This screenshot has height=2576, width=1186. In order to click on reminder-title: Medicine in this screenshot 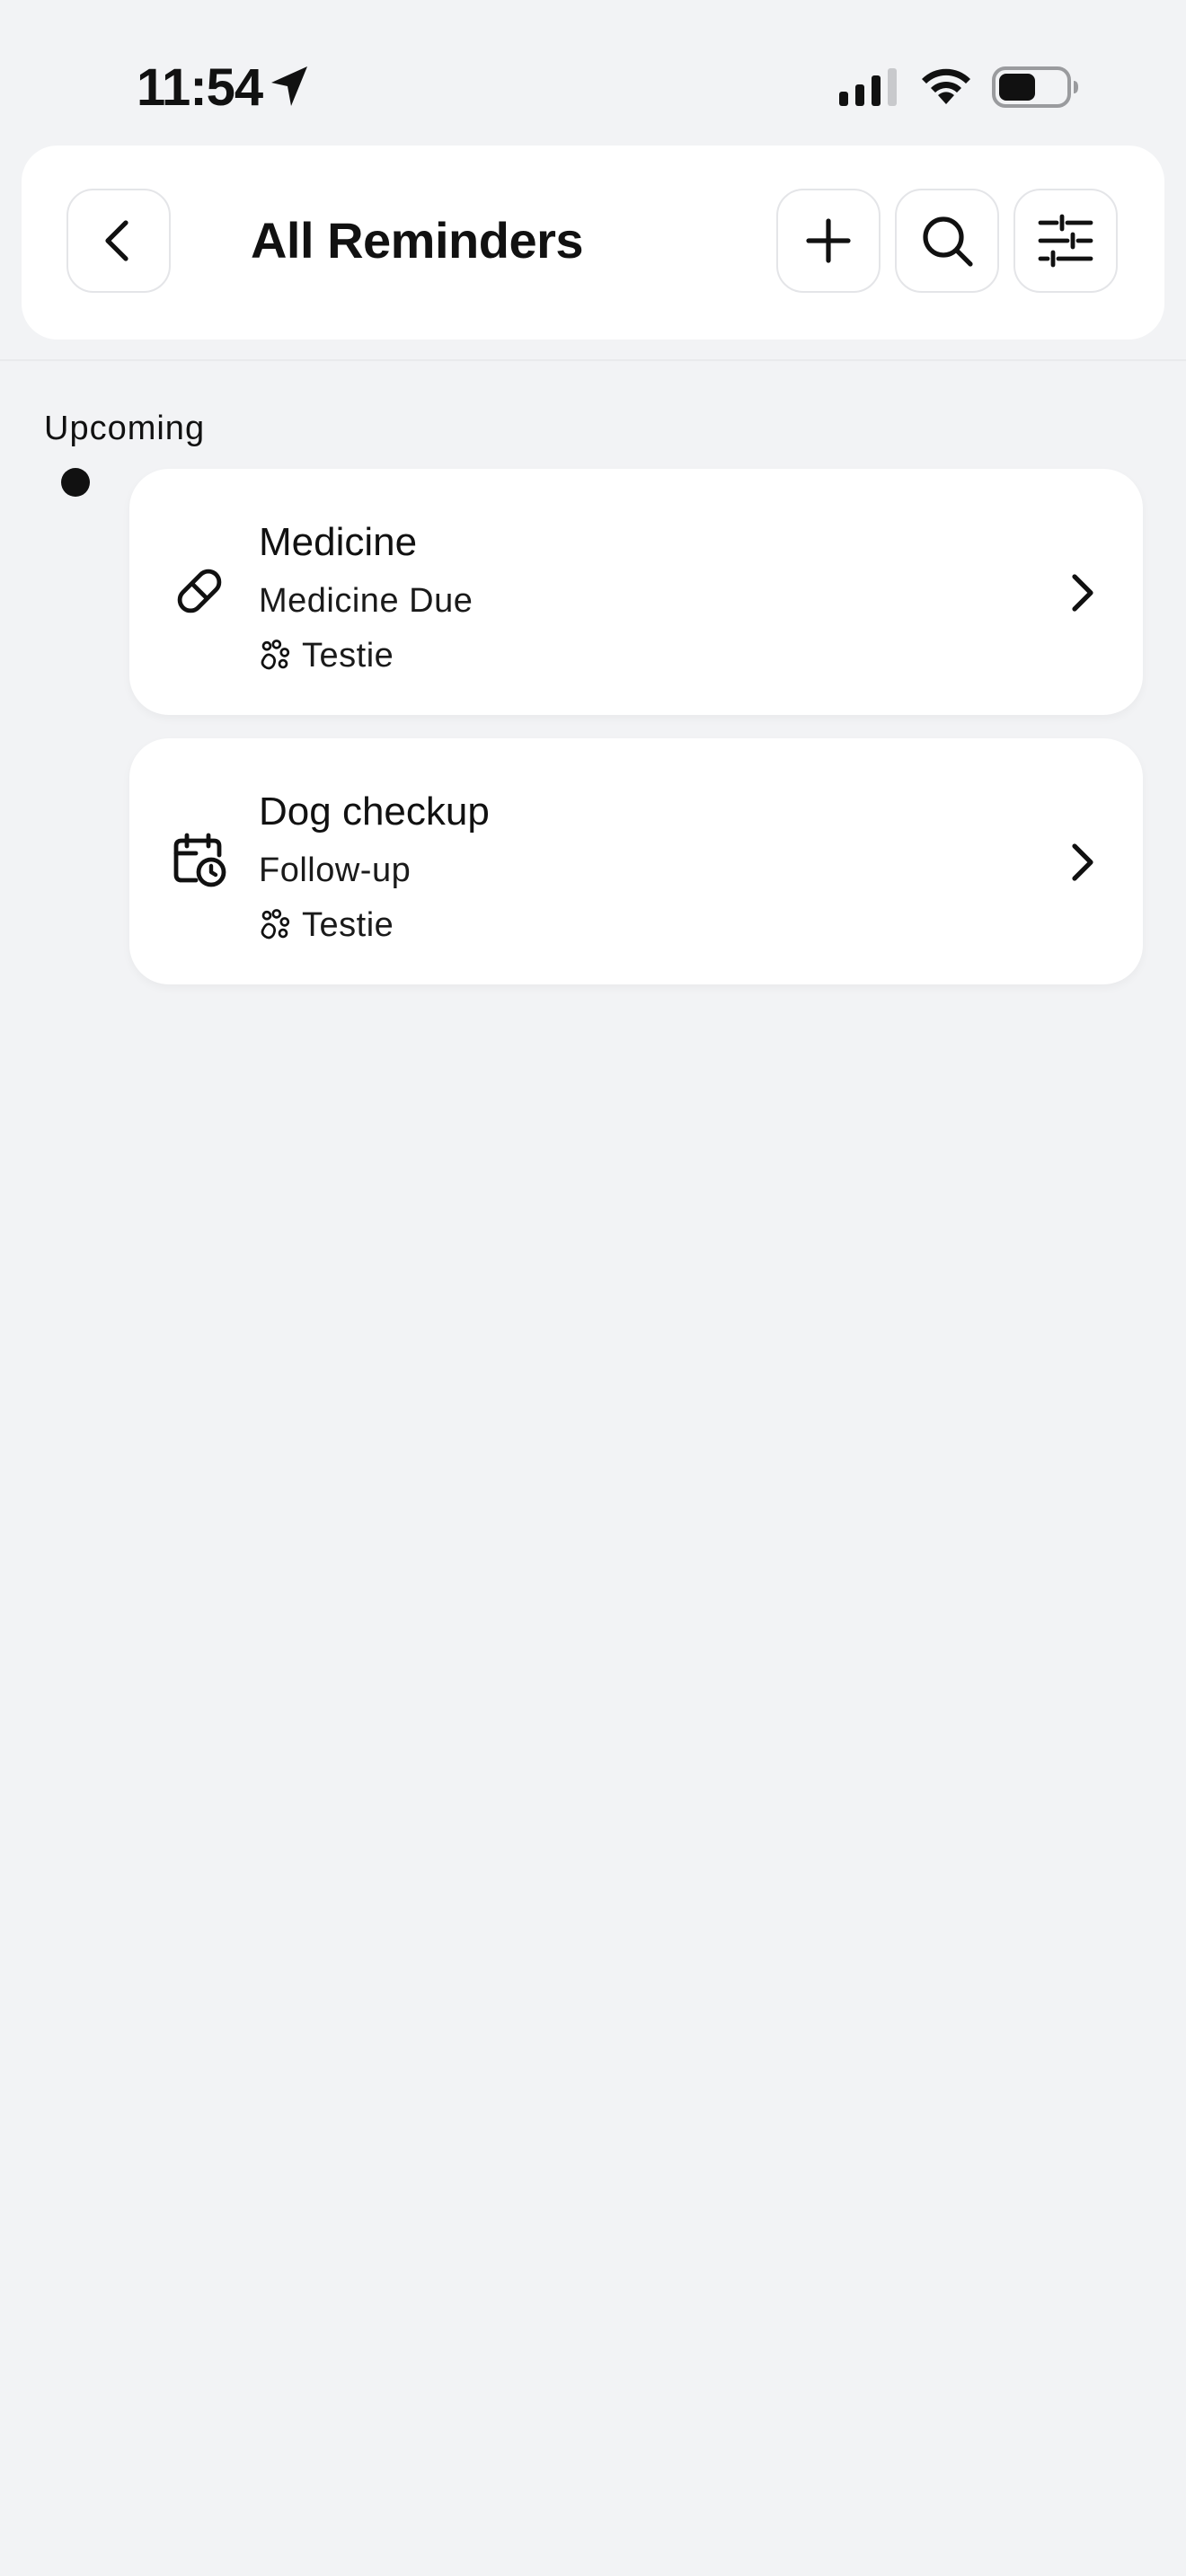, I will do `click(338, 542)`.